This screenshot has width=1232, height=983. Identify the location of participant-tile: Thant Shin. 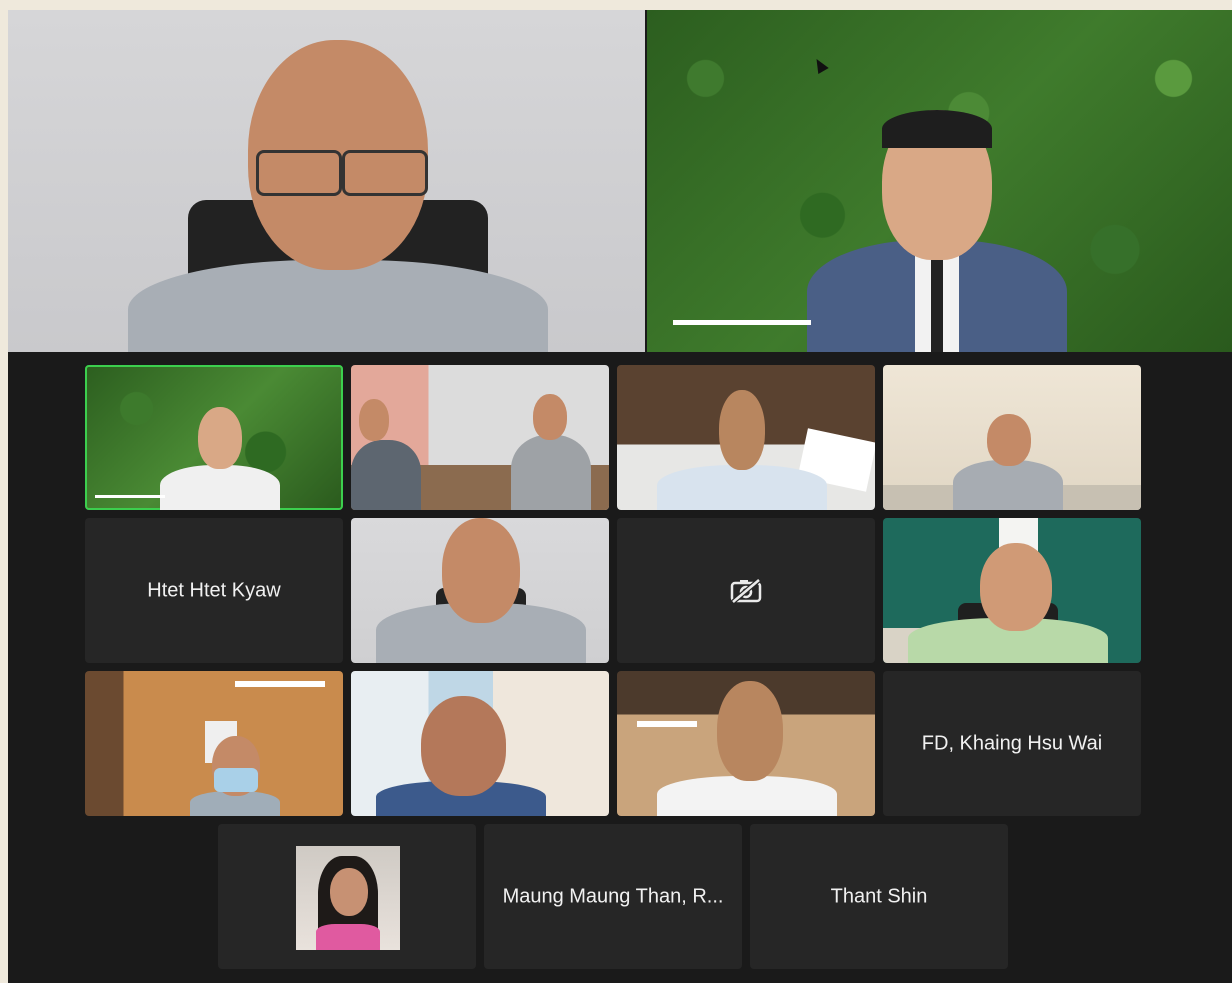
(879, 896).